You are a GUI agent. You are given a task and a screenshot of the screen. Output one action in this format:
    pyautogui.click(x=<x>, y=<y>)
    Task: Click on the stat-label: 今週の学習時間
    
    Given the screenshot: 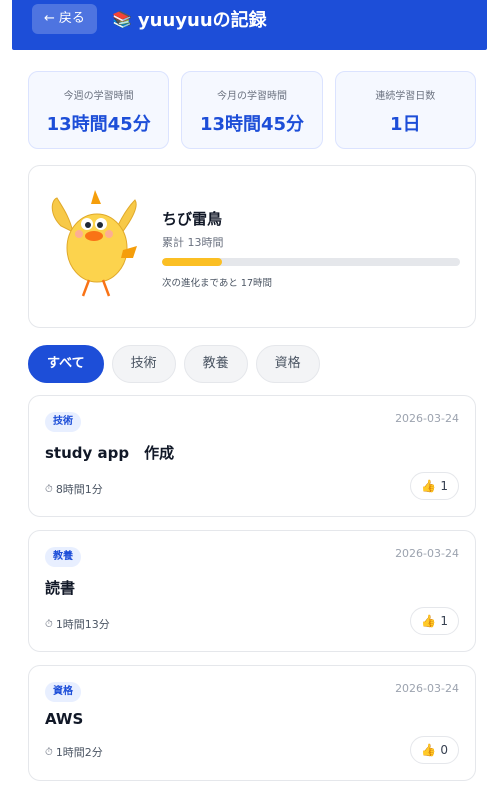 What is the action you would take?
    pyautogui.click(x=98, y=96)
    